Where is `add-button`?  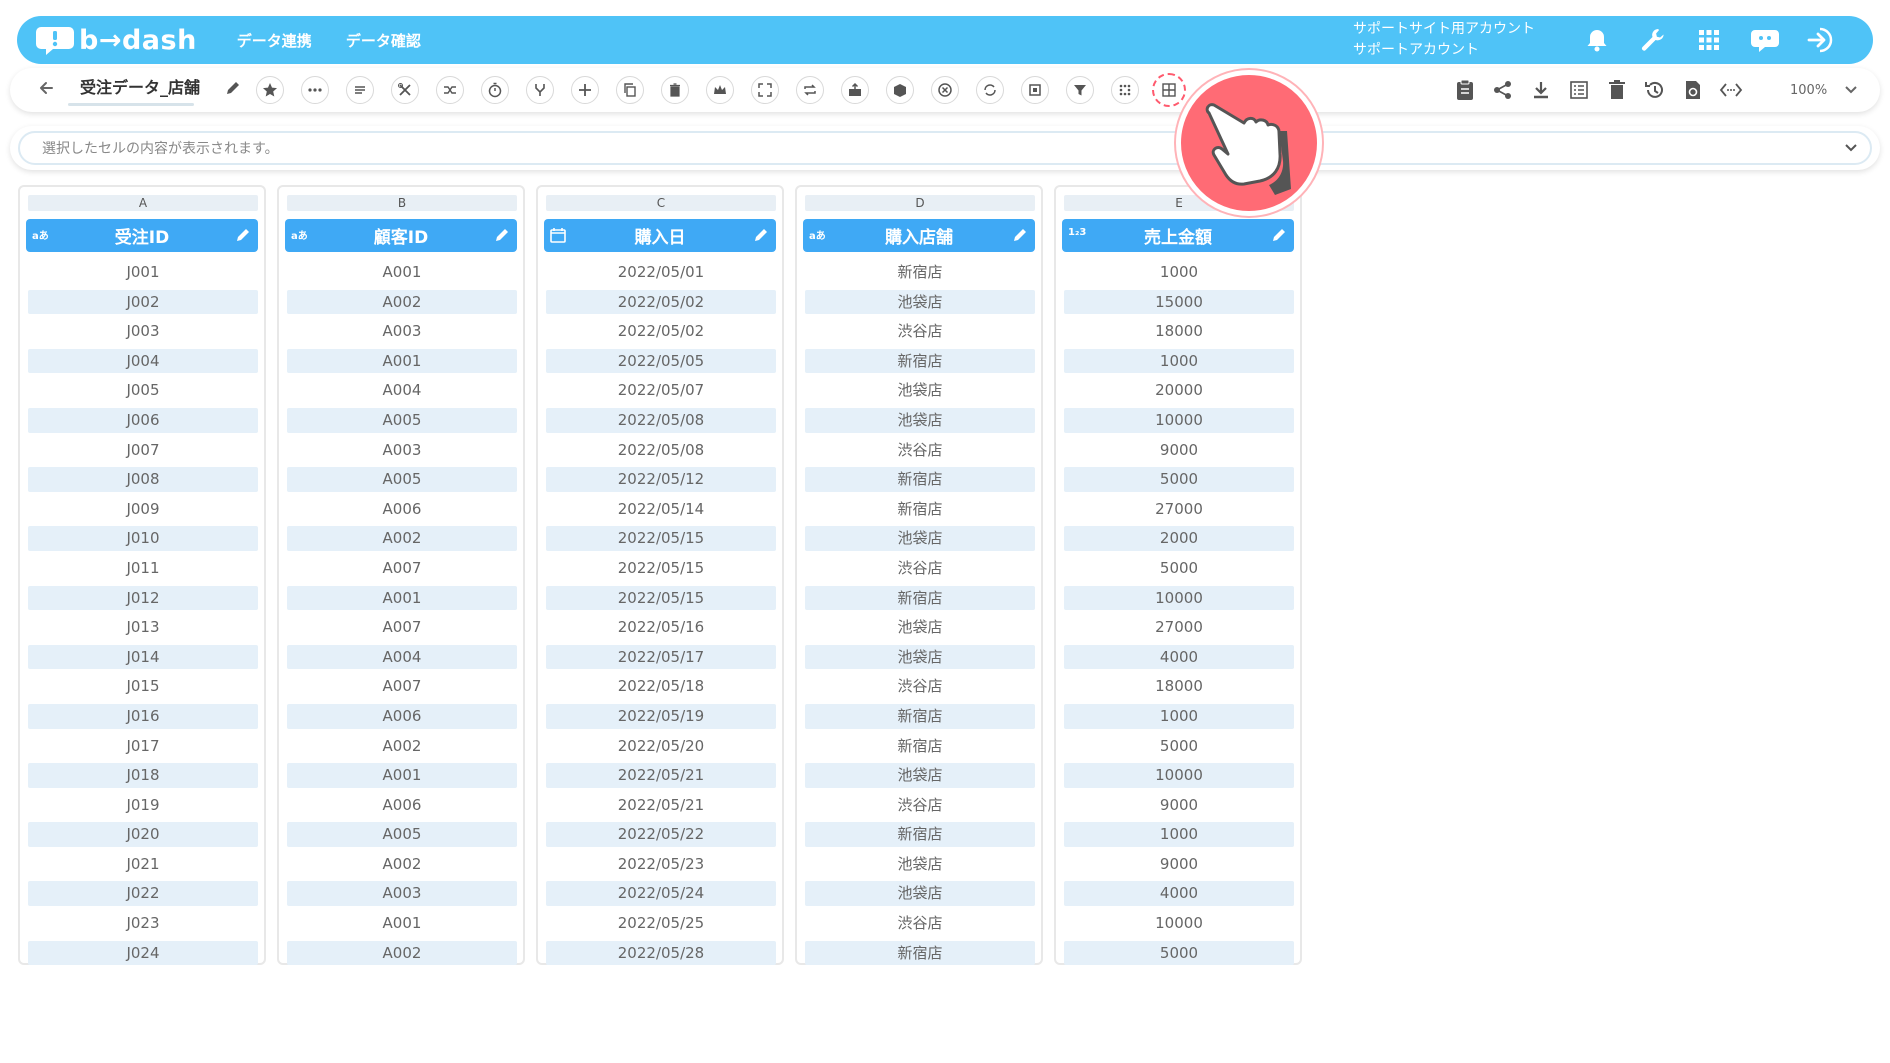
add-button is located at coordinates (585, 90).